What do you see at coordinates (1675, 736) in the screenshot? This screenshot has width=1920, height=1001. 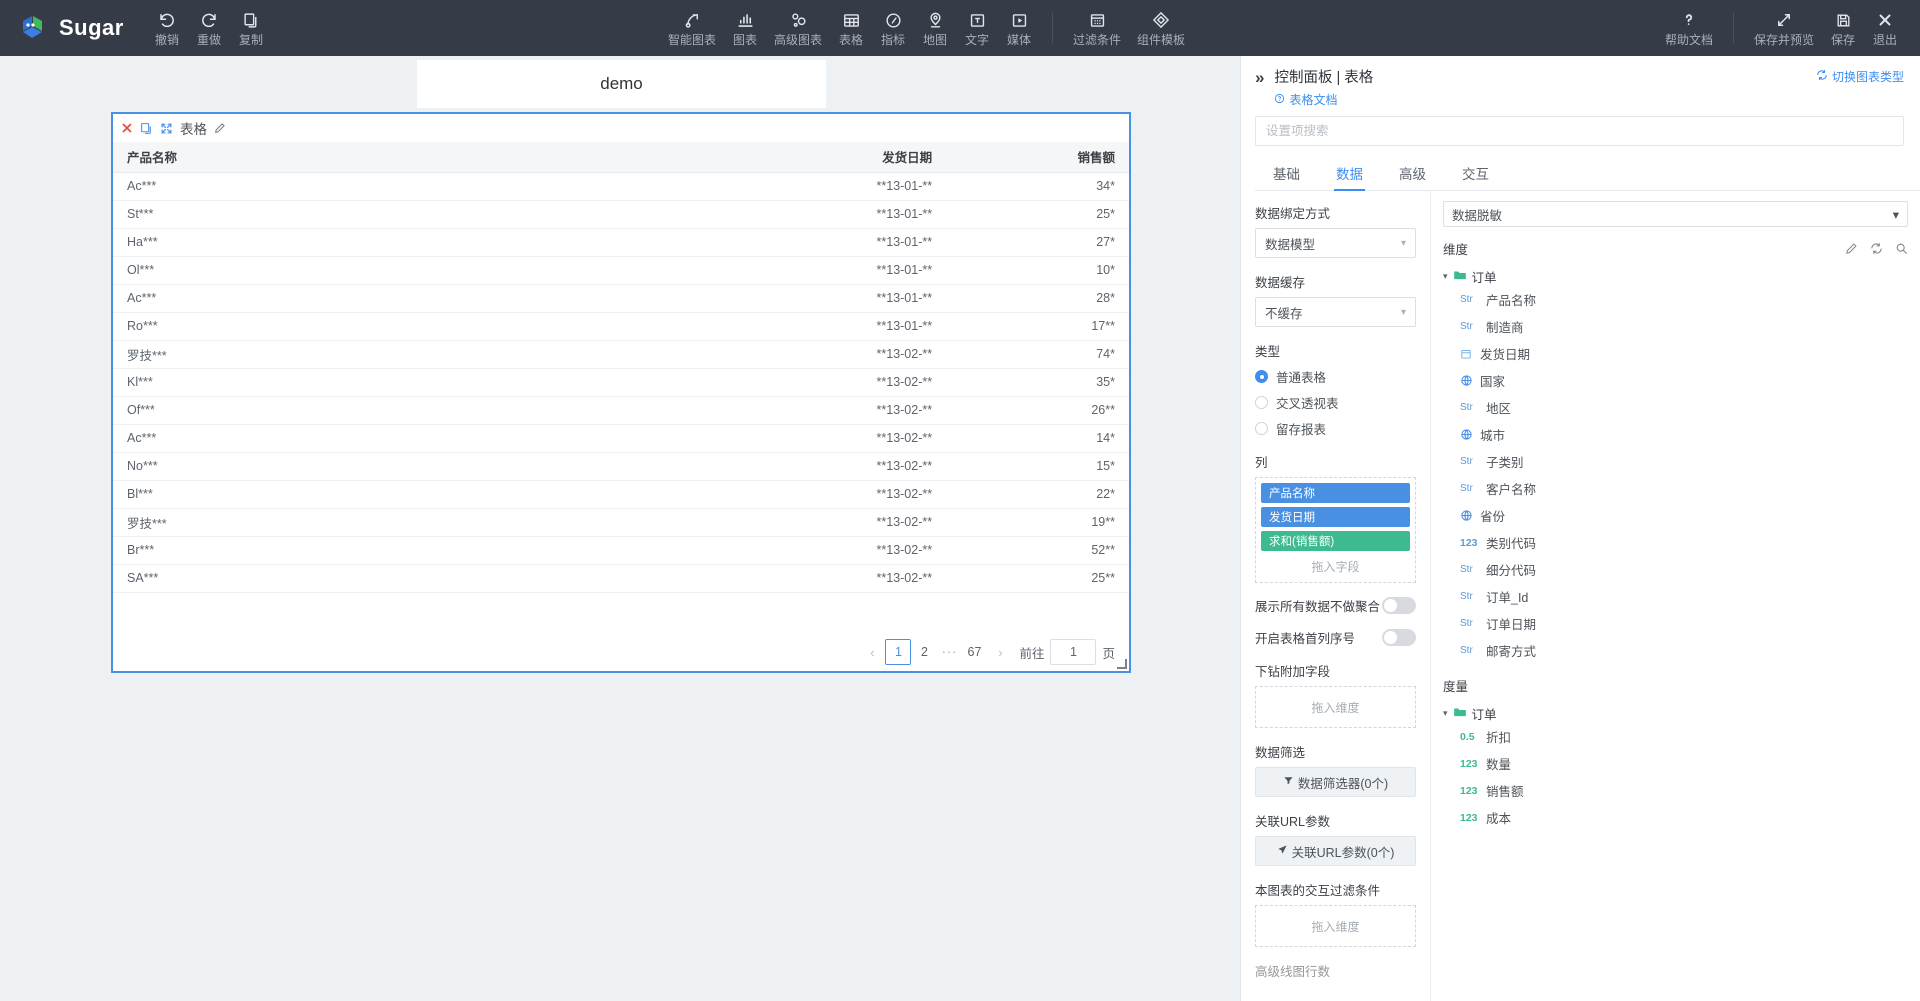 I see `field-item: 0.5 折扣` at bounding box center [1675, 736].